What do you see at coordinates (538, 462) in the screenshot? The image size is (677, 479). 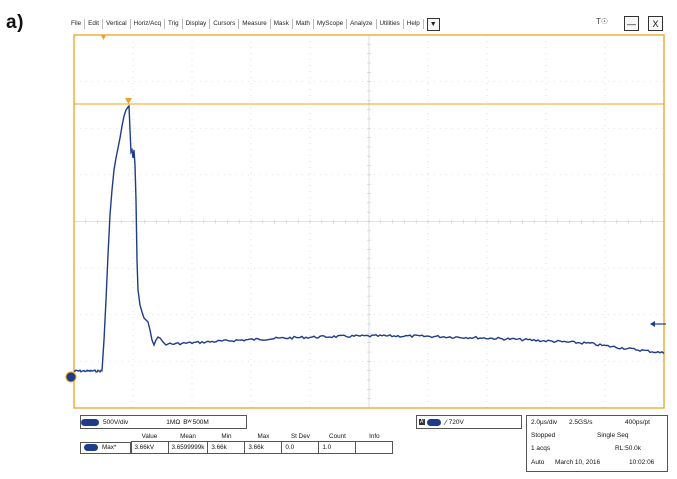 I see `trigger-mode: Auto` at bounding box center [538, 462].